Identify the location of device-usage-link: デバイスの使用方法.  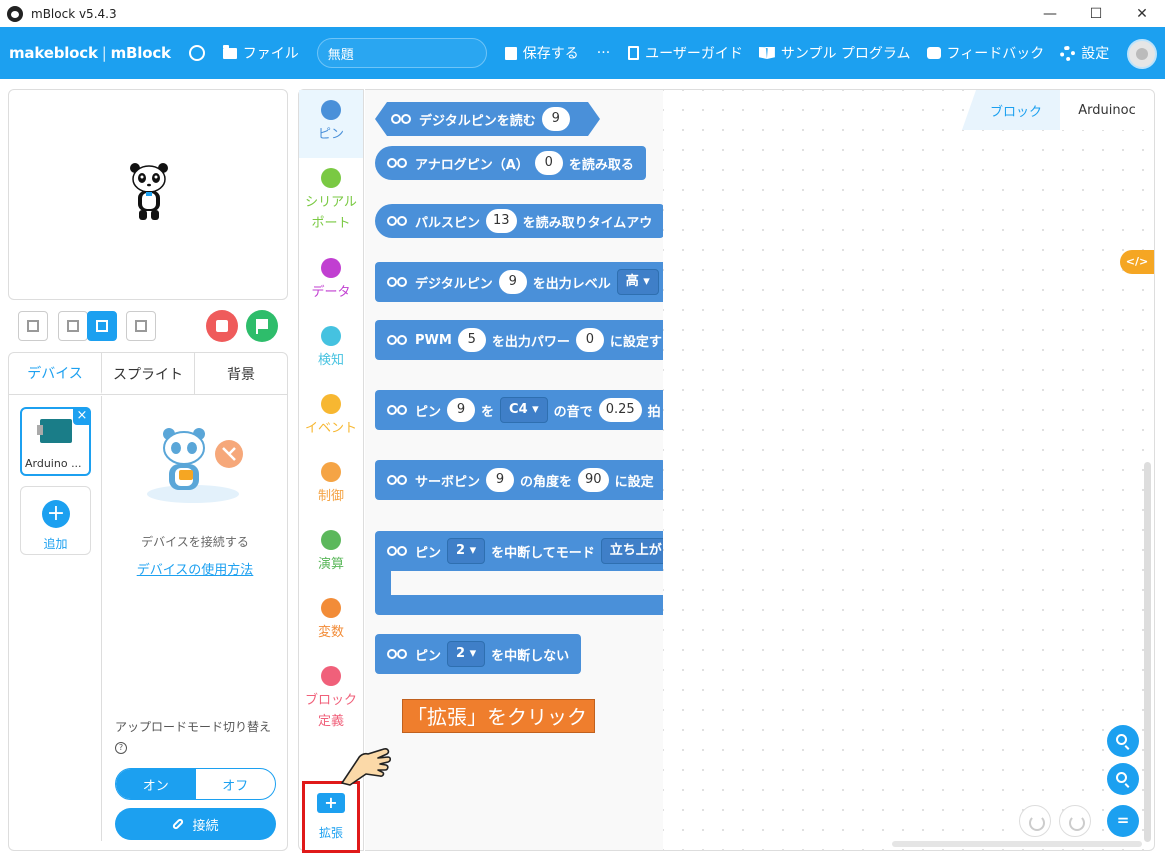
(195, 568).